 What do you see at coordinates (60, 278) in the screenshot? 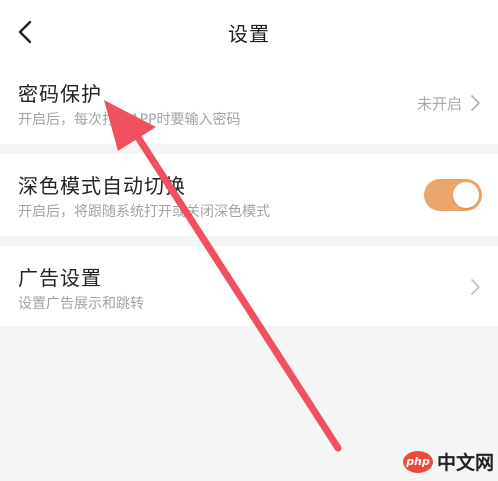
I see `setting-title: 广告设置` at bounding box center [60, 278].